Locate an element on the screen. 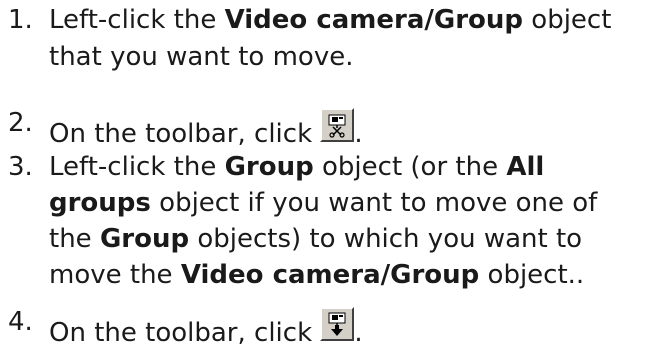 Image resolution: width=647 pixels, height=352 pixels. bold-term: All is located at coordinates (525, 167).